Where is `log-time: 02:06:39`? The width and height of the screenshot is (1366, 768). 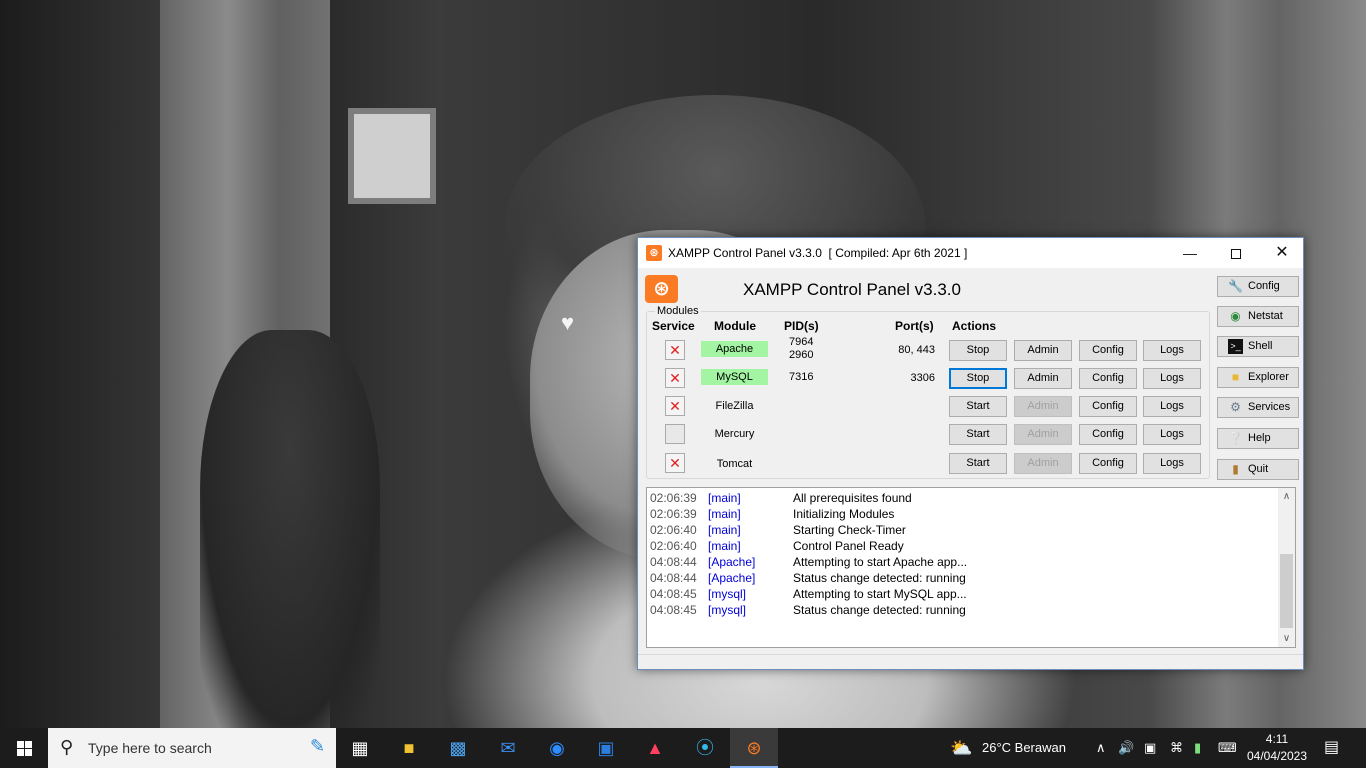
log-time: 02:06:39 is located at coordinates (673, 498).